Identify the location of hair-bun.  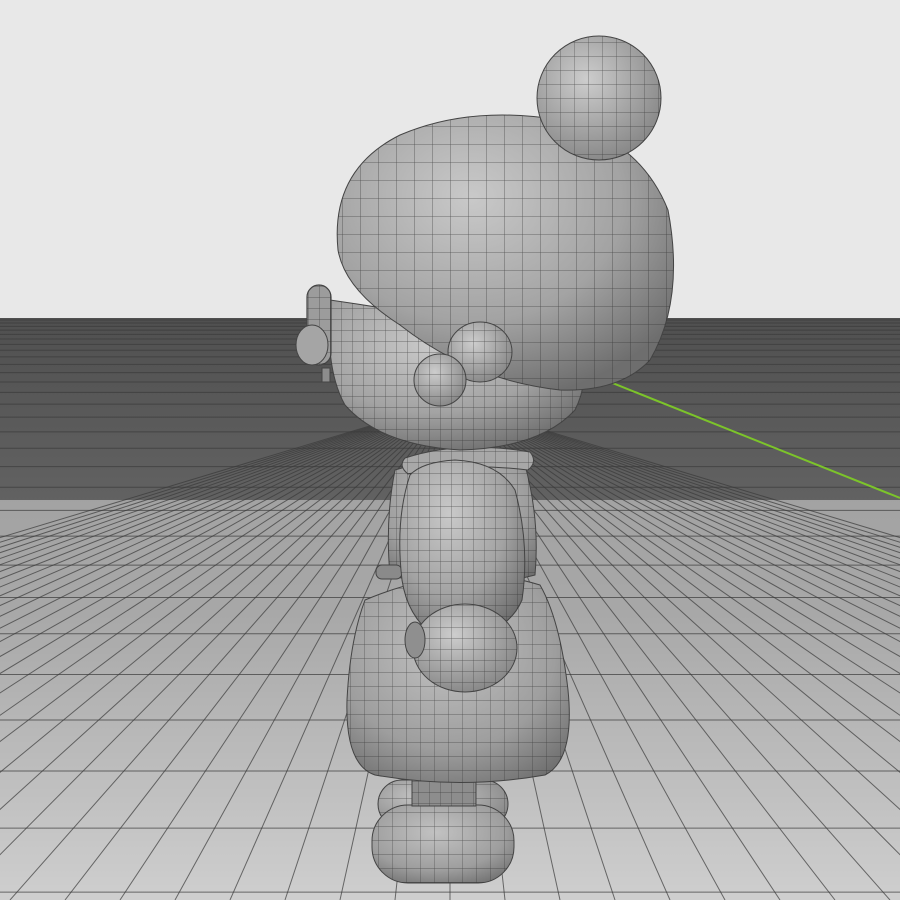
(599, 98).